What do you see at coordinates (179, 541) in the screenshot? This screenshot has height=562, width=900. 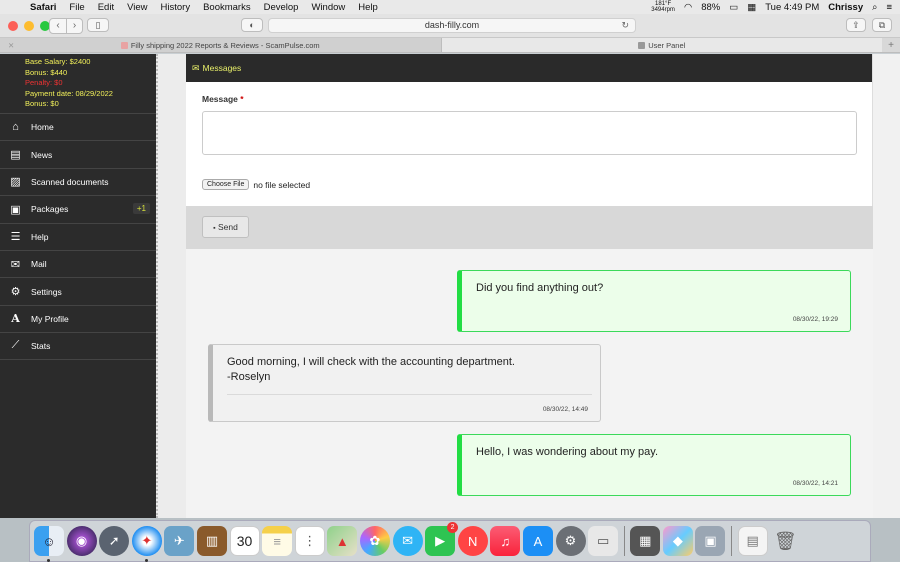 I see `preview-icon: ✈` at bounding box center [179, 541].